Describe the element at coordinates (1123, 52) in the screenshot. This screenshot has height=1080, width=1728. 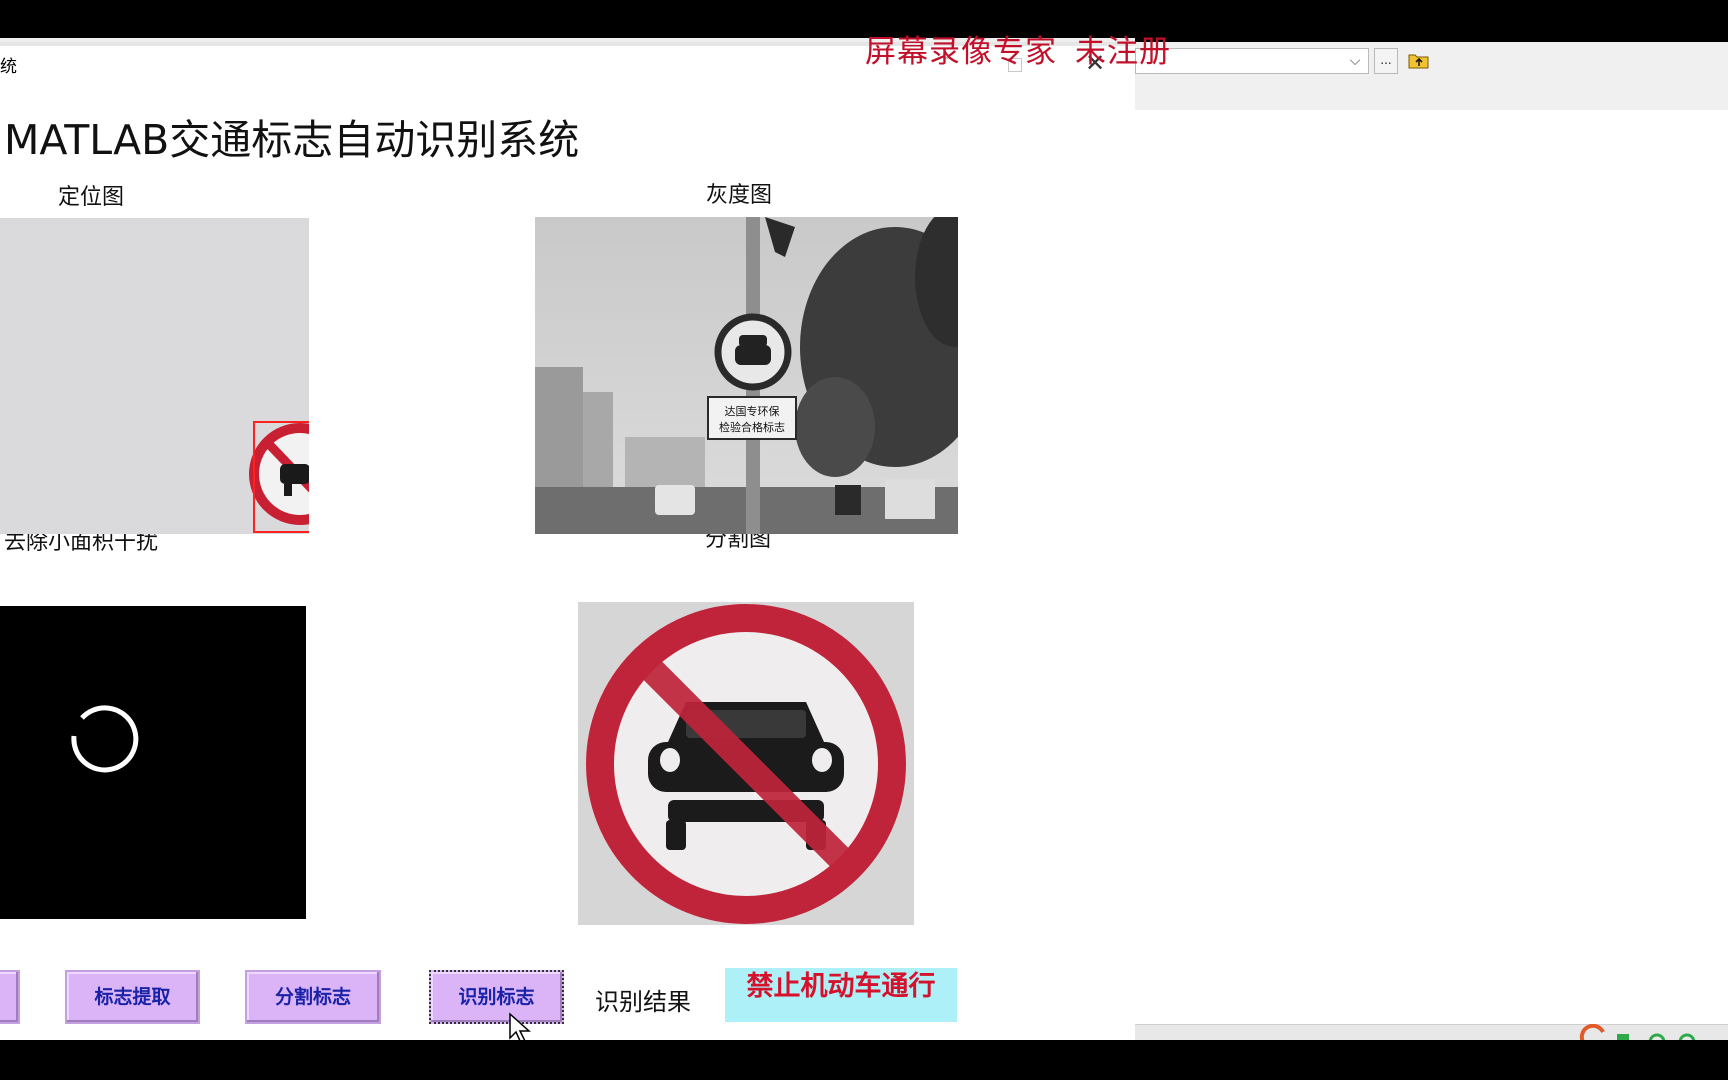
I see `watermark-part2: 未注册` at that location.